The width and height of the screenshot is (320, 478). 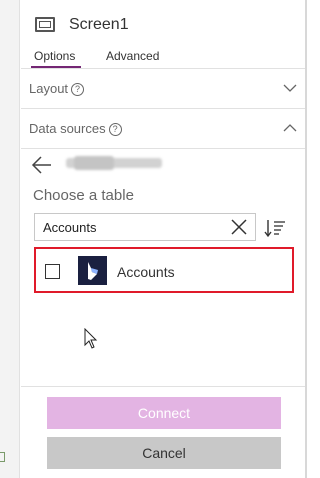 I want to click on connection-name-redacted, so click(x=114, y=163).